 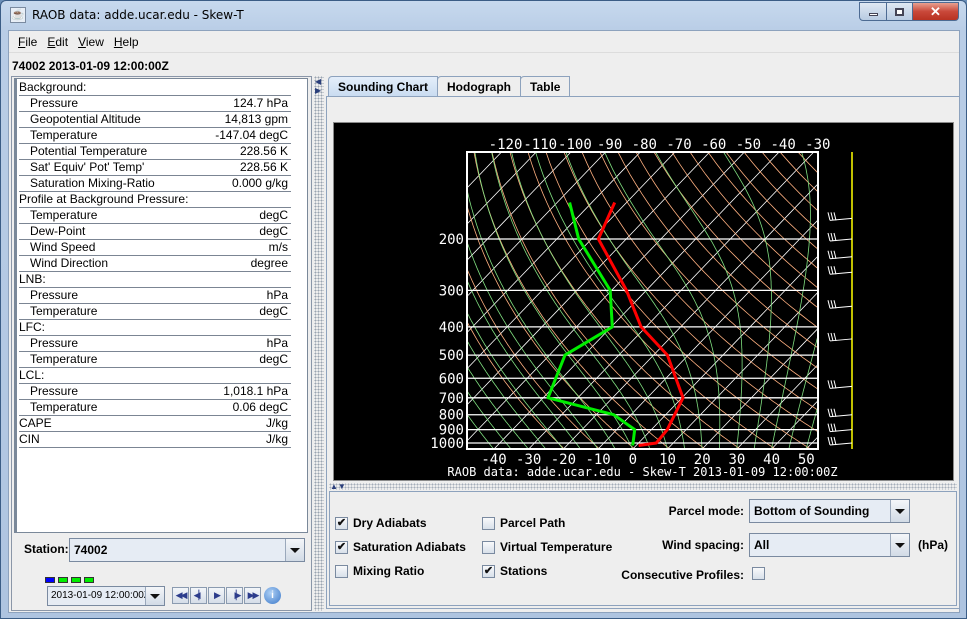 What do you see at coordinates (643, 486) in the screenshot?
I see `horizontal-split-divider` at bounding box center [643, 486].